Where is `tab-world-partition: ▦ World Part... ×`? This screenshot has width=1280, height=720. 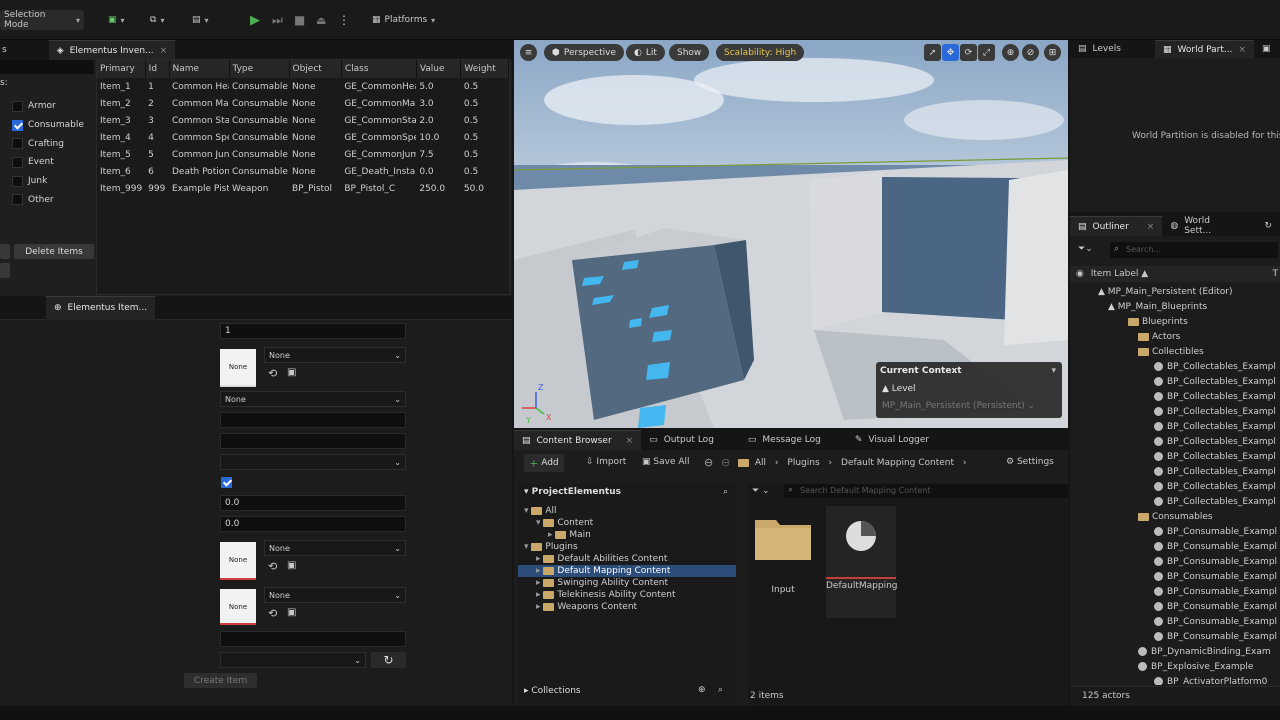
tab-world-partition: ▦ World Part... × is located at coordinates (1204, 49).